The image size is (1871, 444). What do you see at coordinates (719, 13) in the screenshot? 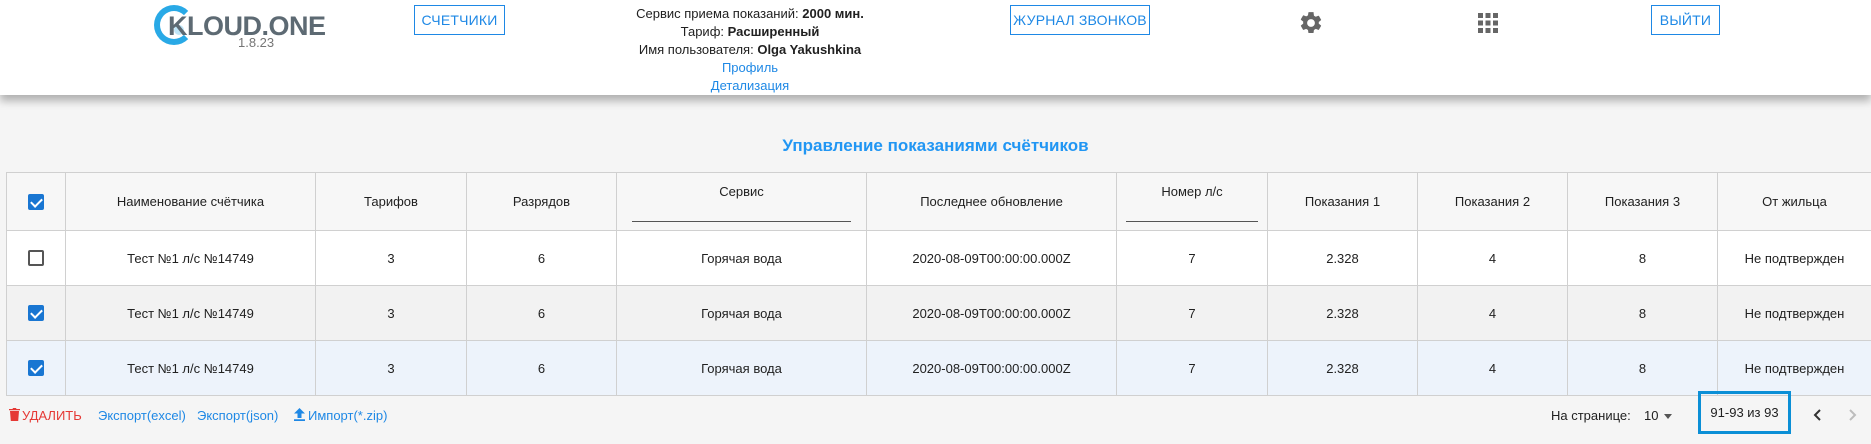
I see `service-label: Сервис приема показаний:` at bounding box center [719, 13].